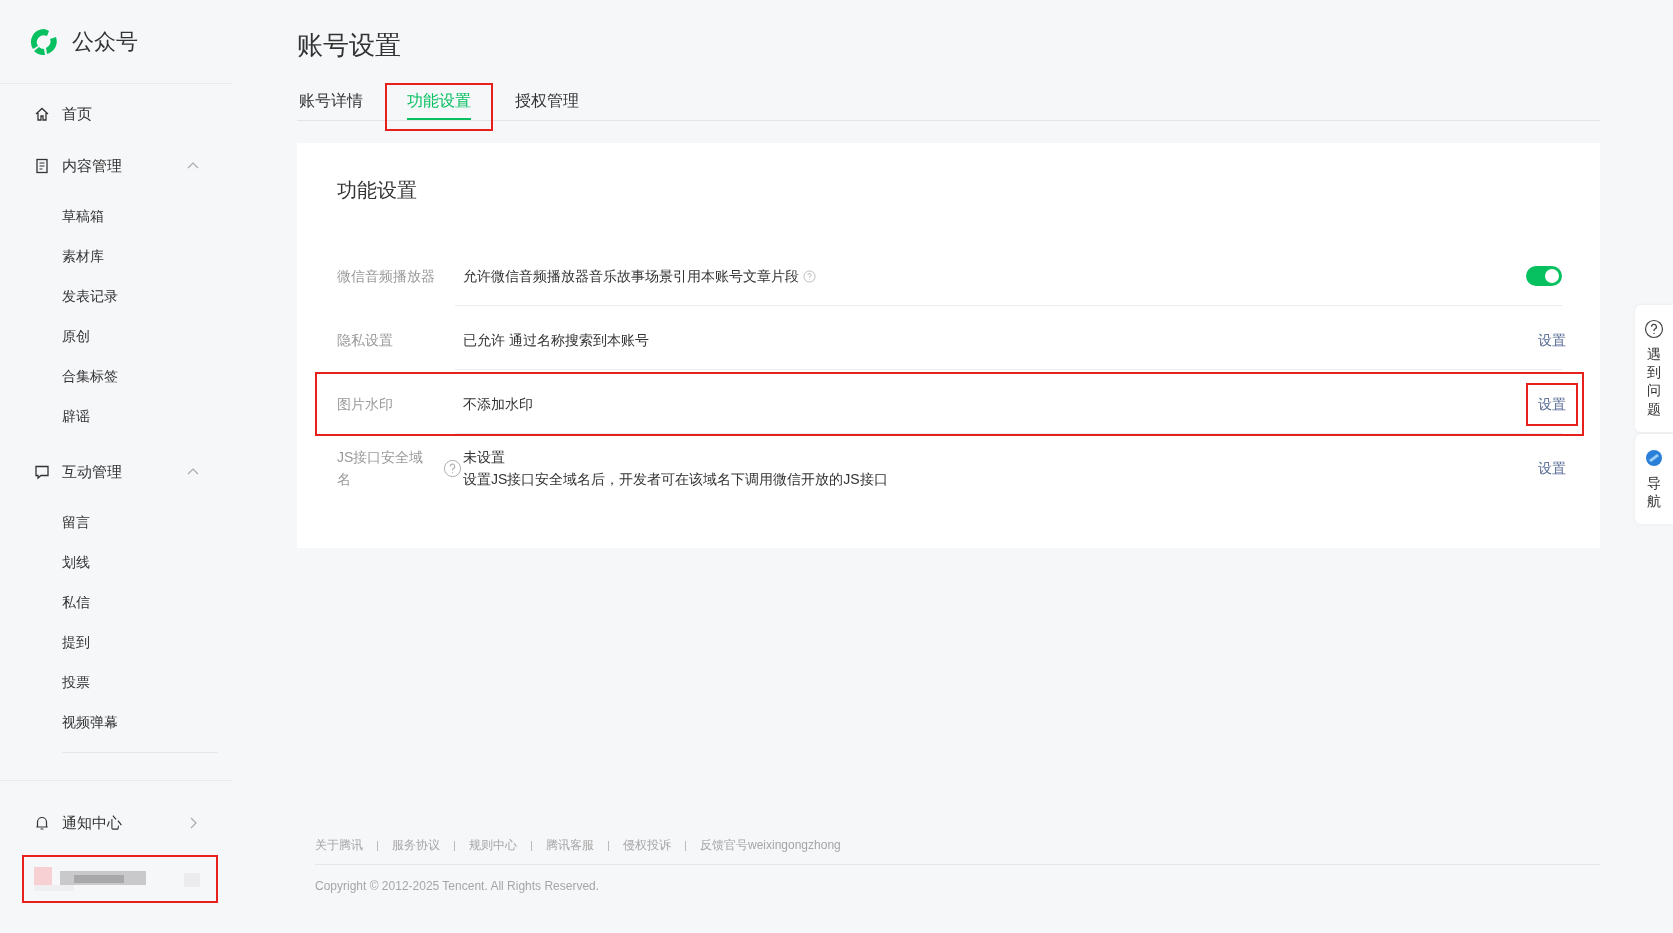 The height and width of the screenshot is (933, 1673). I want to click on nav-button: 导航, so click(1654, 479).